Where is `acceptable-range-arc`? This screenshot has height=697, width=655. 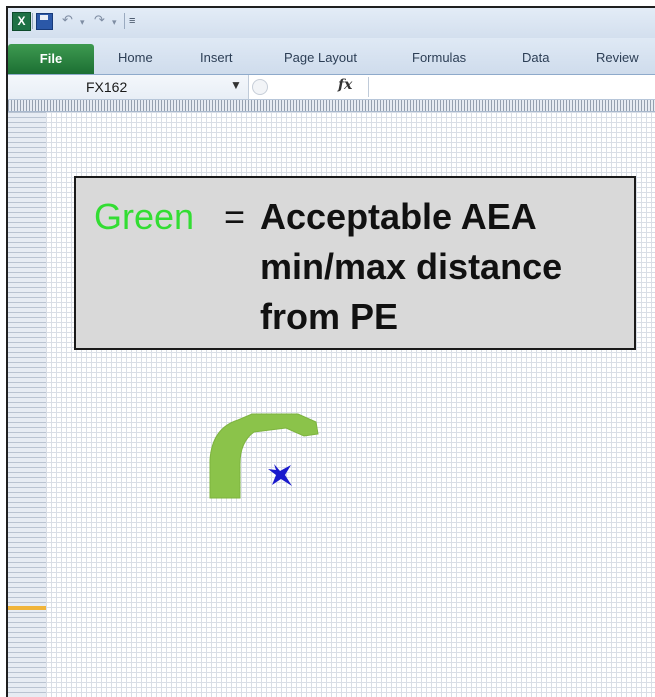 acceptable-range-arc is located at coordinates (264, 456).